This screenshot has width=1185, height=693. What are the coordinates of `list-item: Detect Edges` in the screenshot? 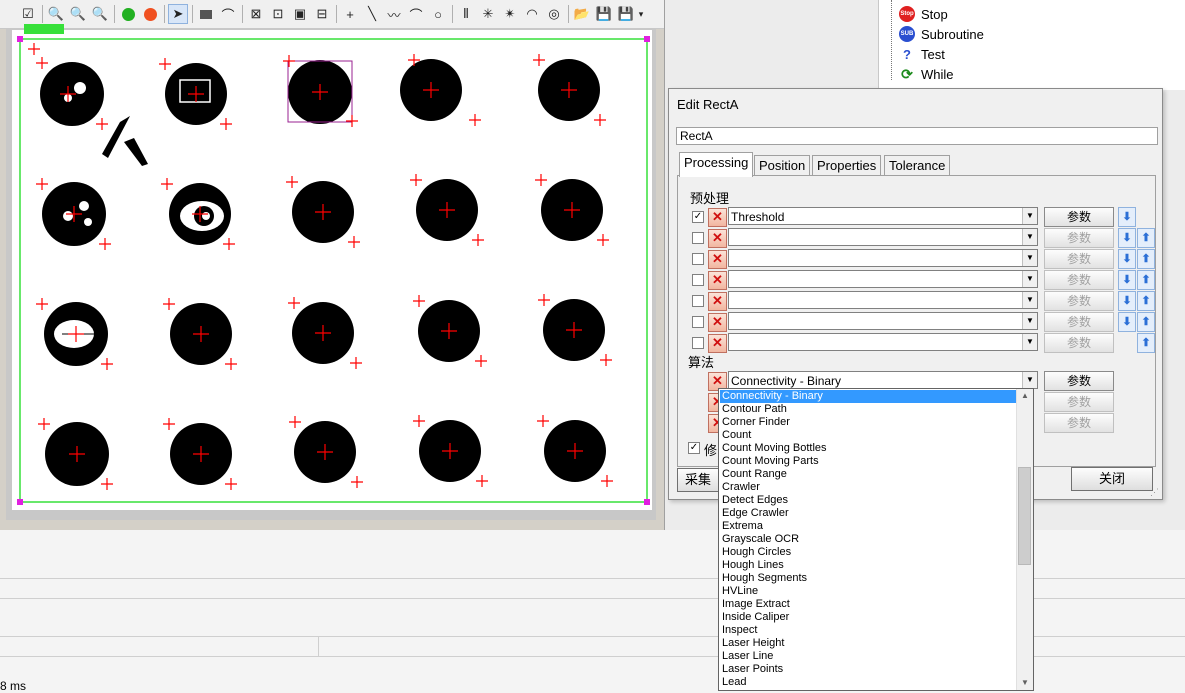 It's located at (868, 500).